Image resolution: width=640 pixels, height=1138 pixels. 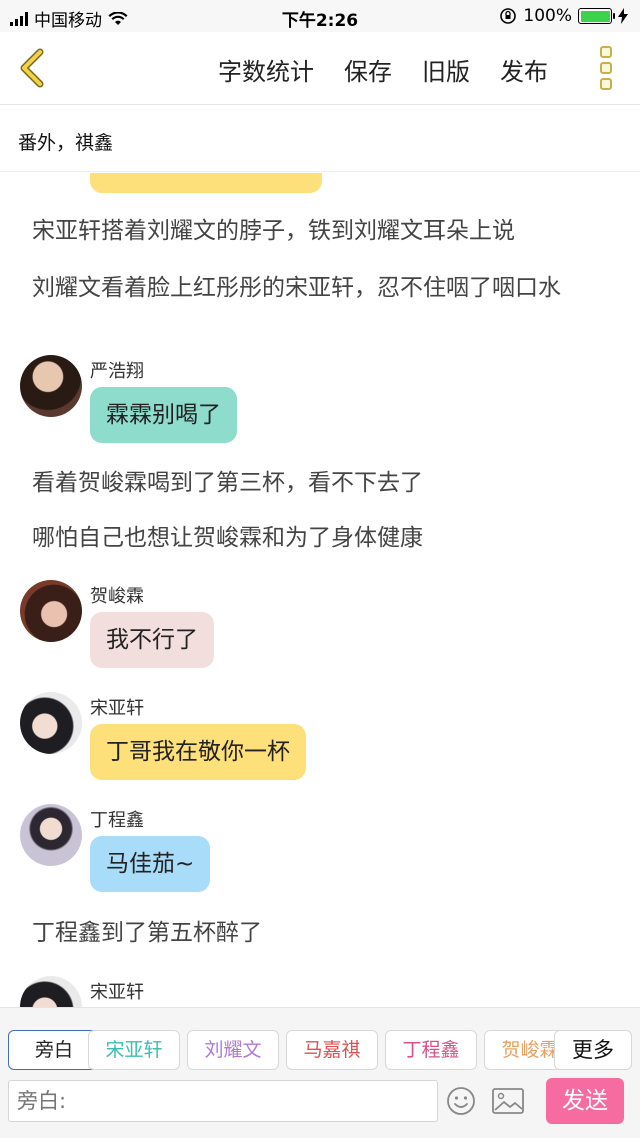 I want to click on narration-line: 哪怕自己也想让贺峻霖和为了身体健康, so click(x=227, y=538).